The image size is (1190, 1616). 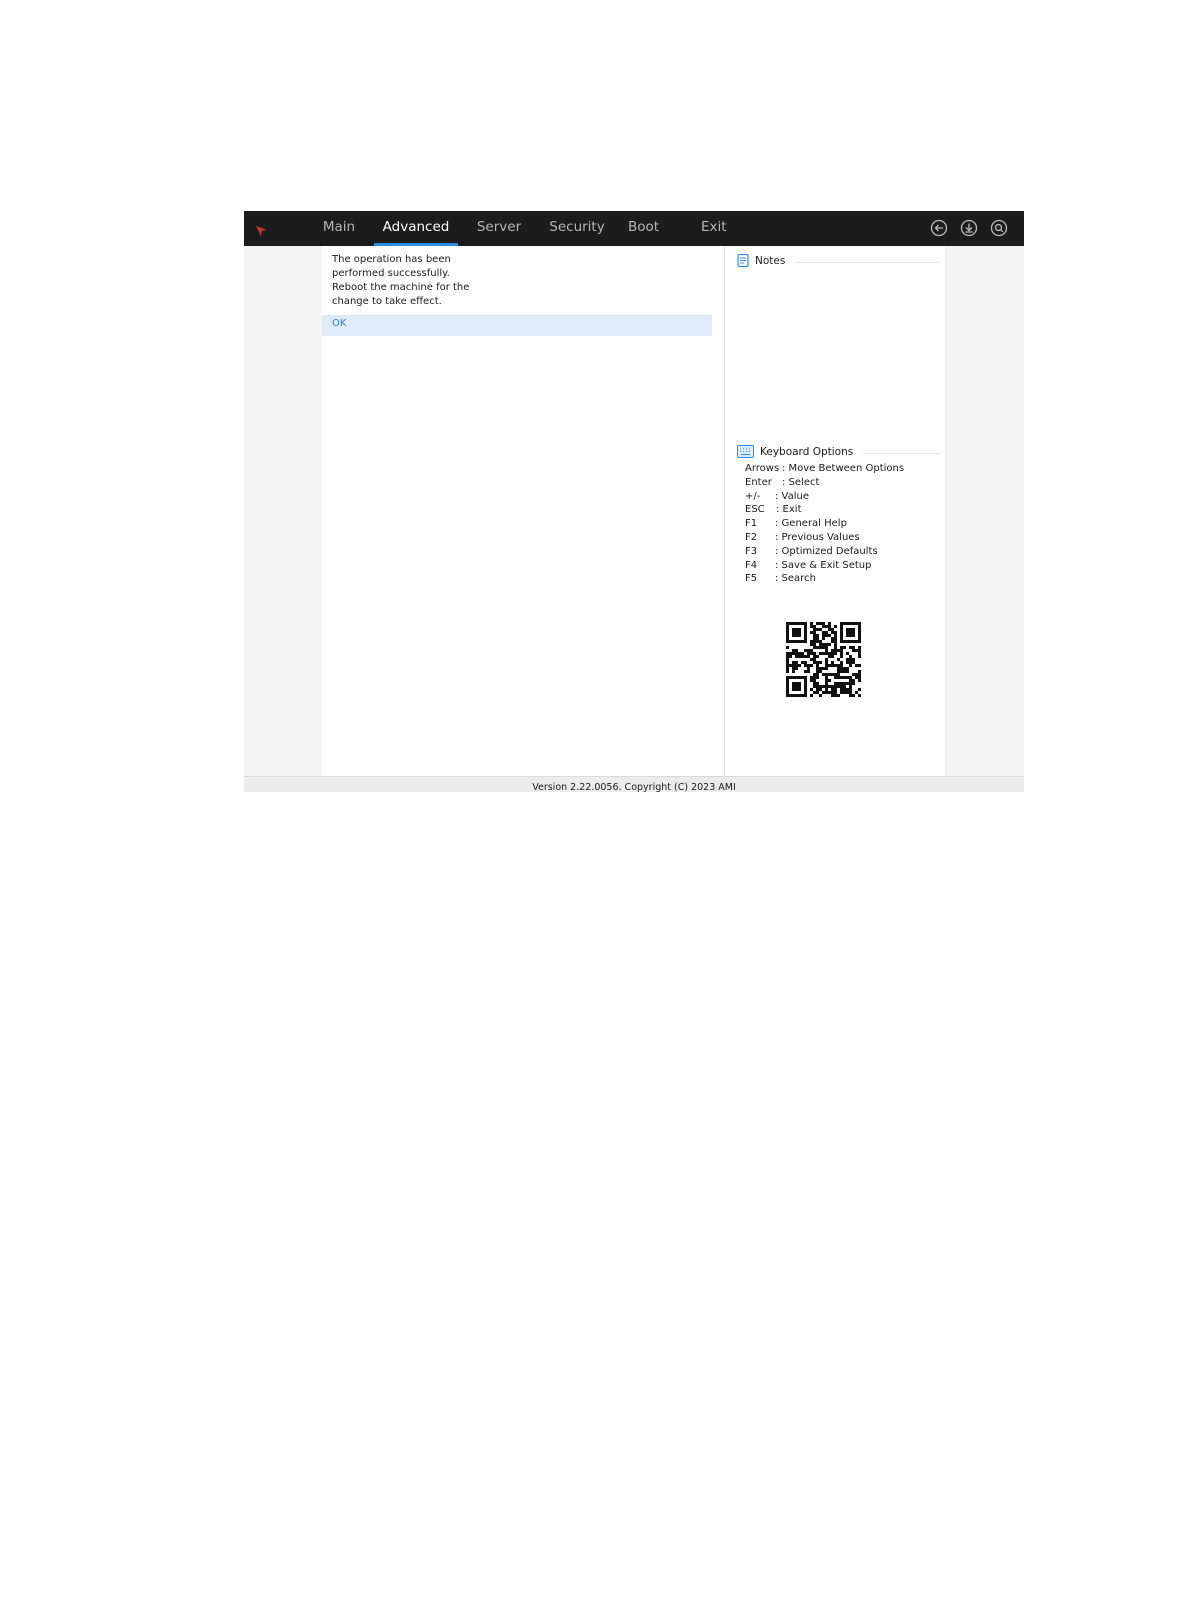 I want to click on keyboard-options-title: Keyboard Options, so click(x=807, y=451).